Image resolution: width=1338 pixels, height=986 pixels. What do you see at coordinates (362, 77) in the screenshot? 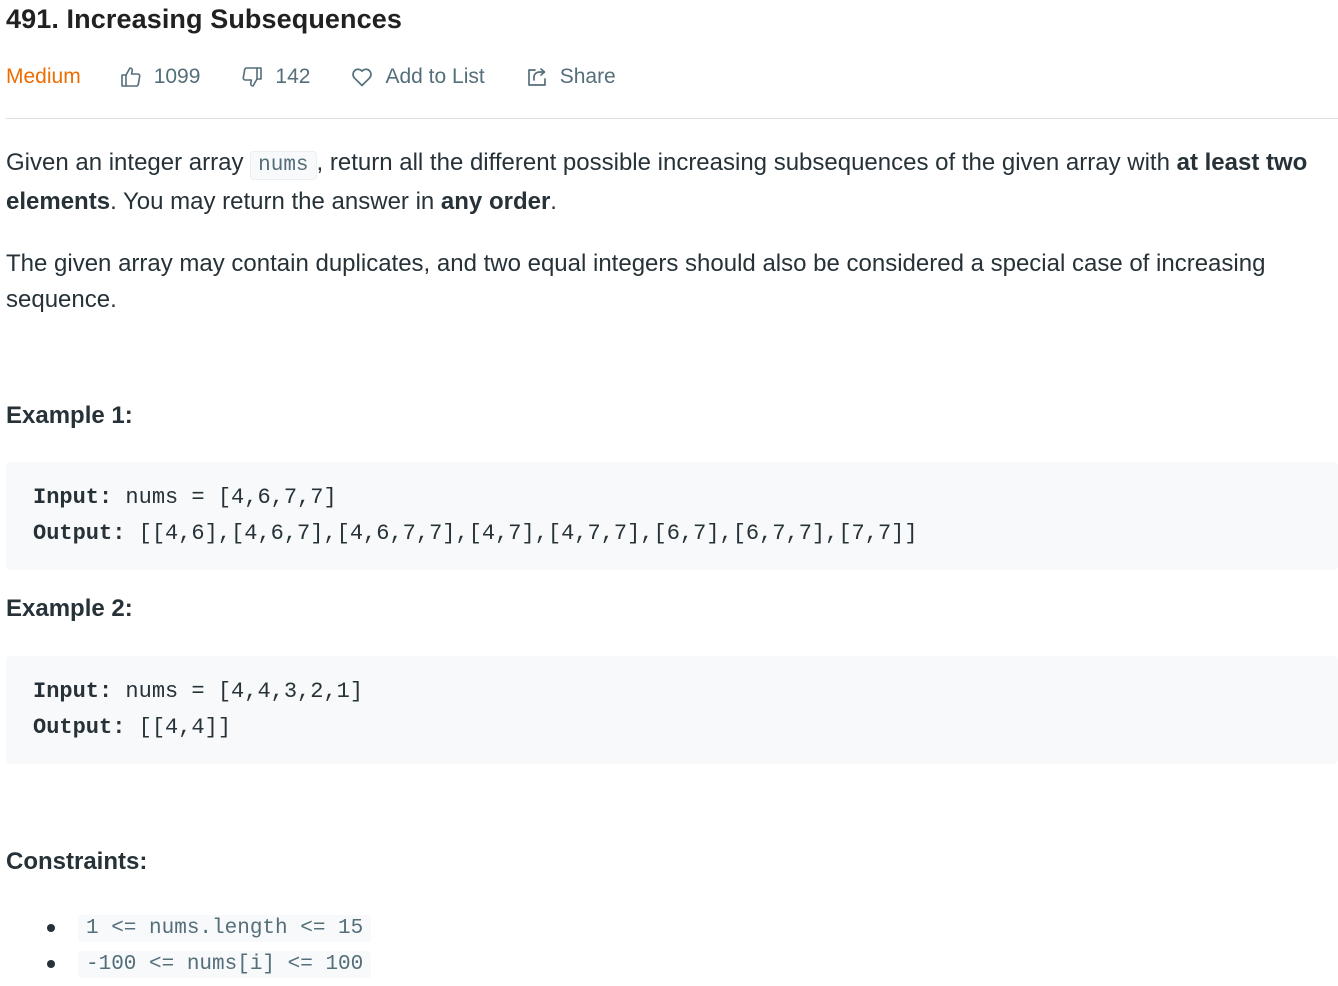
I see `heart-icon` at bounding box center [362, 77].